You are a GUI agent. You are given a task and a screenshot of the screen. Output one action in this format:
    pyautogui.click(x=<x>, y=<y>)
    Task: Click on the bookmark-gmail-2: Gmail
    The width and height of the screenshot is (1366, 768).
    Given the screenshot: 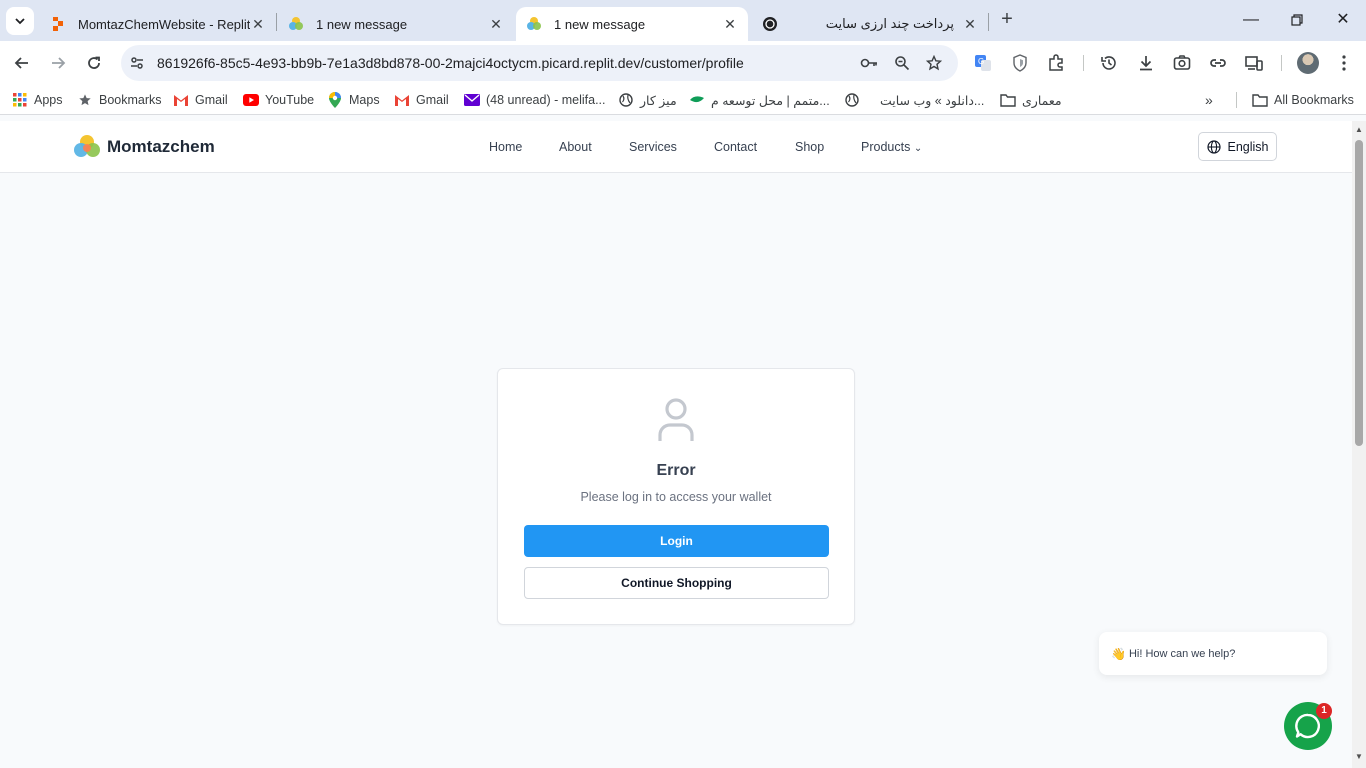 What is the action you would take?
    pyautogui.click(x=421, y=100)
    